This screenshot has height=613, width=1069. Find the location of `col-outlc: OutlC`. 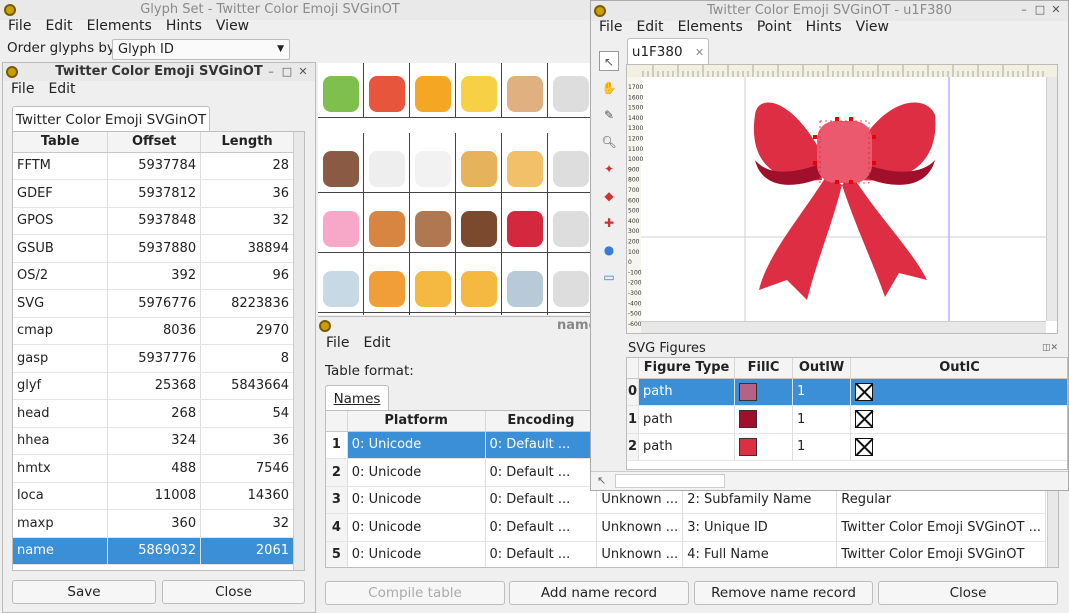

col-outlc: OutlC is located at coordinates (958, 368).